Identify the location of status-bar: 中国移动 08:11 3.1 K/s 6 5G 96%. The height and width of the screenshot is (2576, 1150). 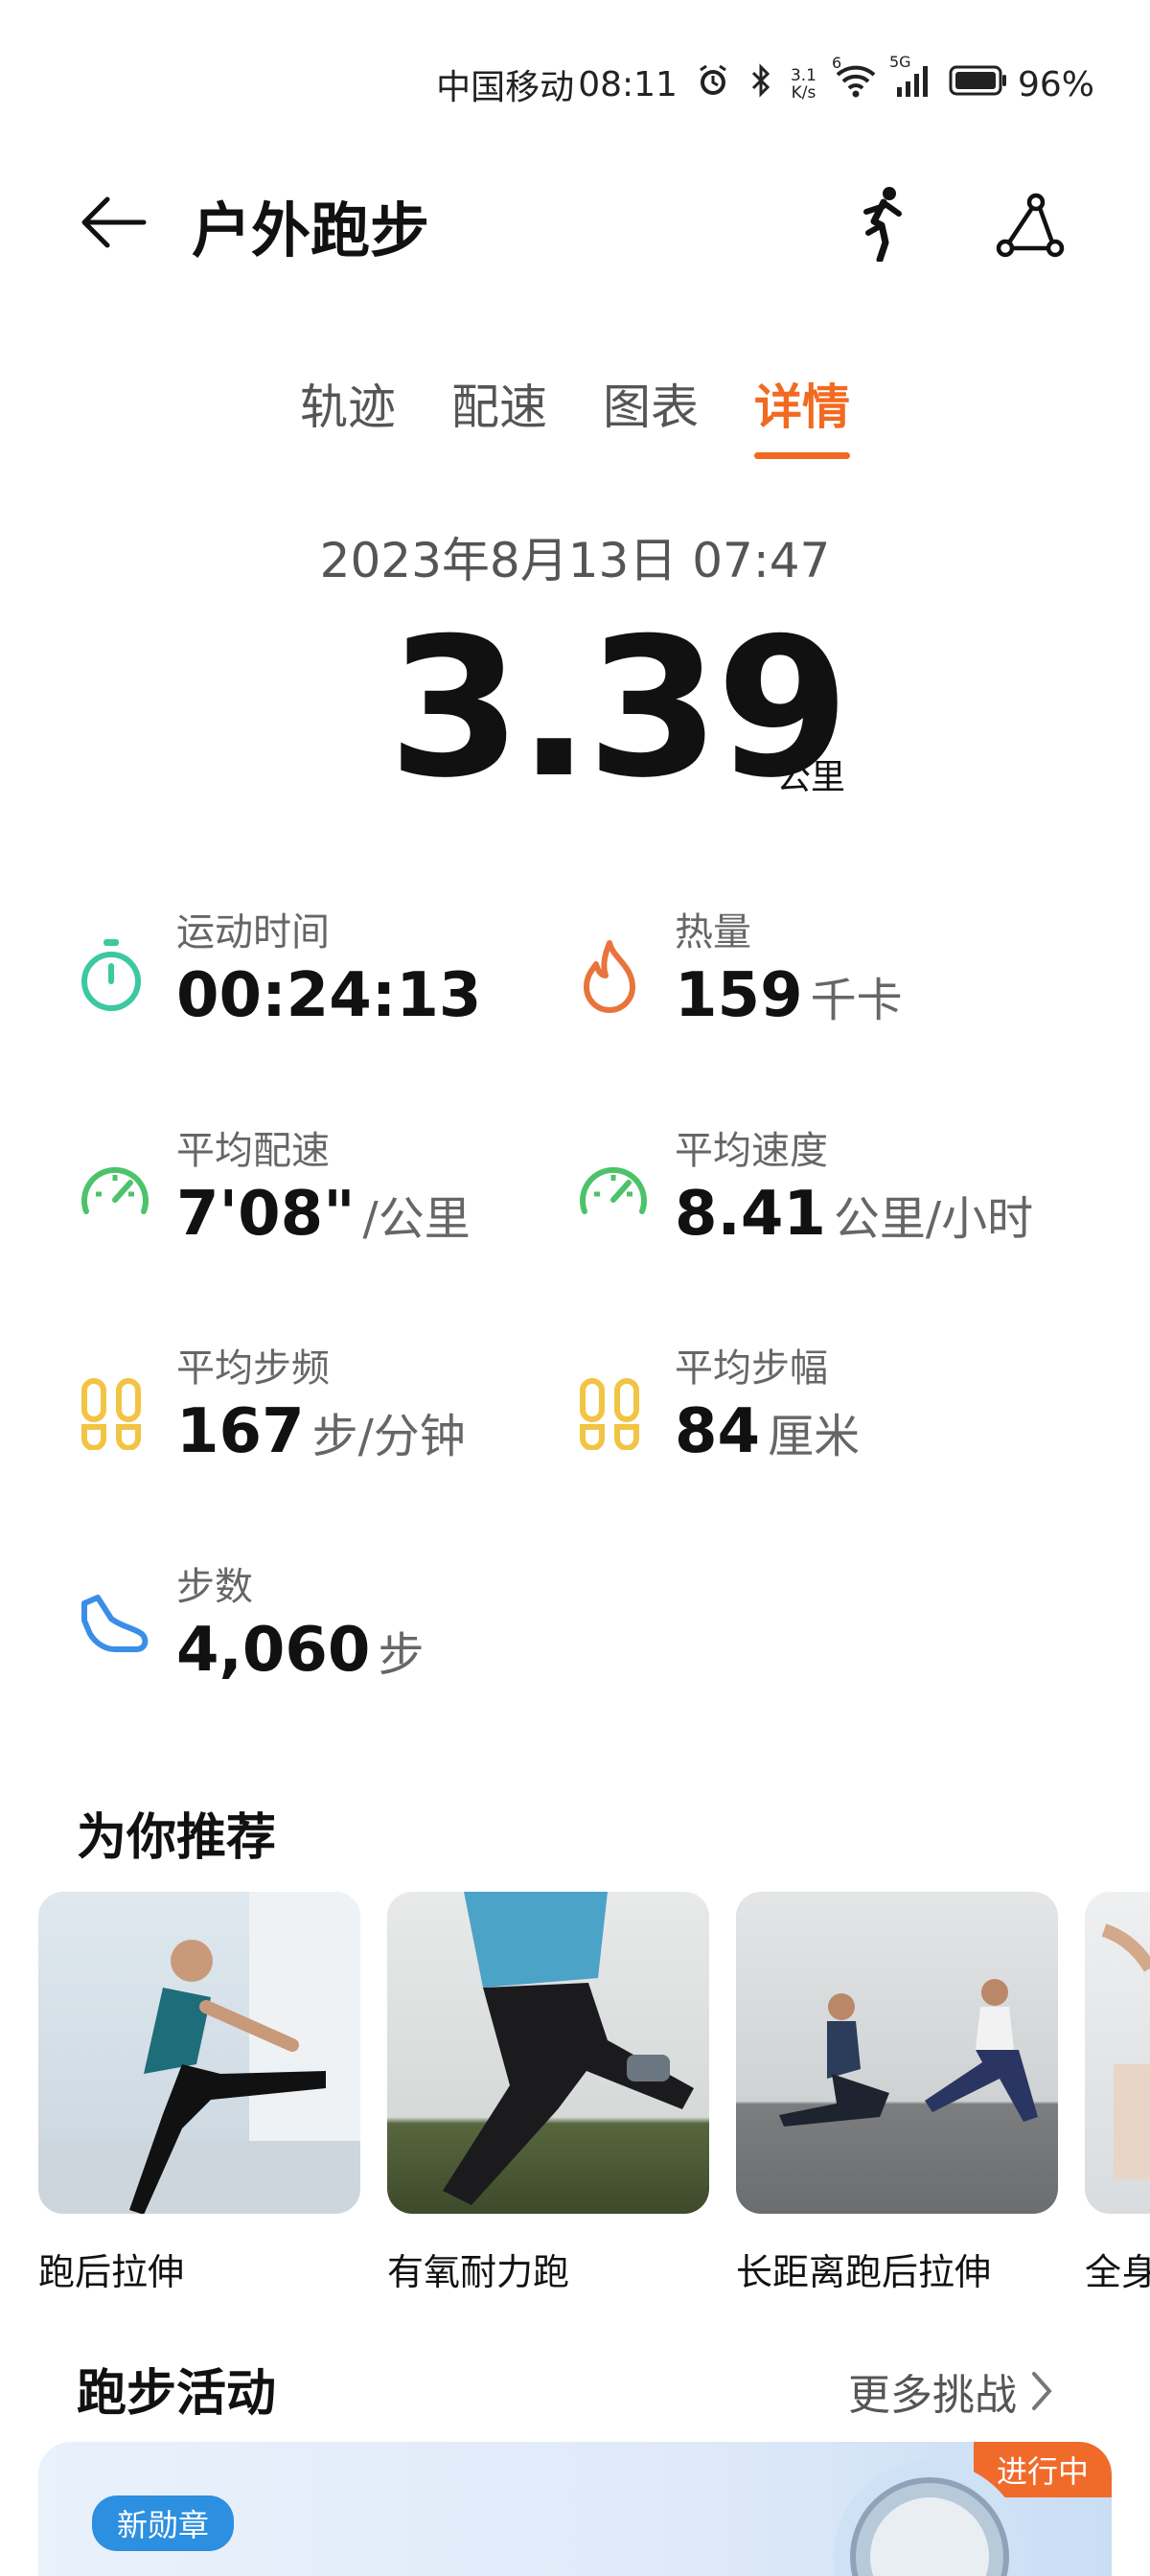
(765, 82).